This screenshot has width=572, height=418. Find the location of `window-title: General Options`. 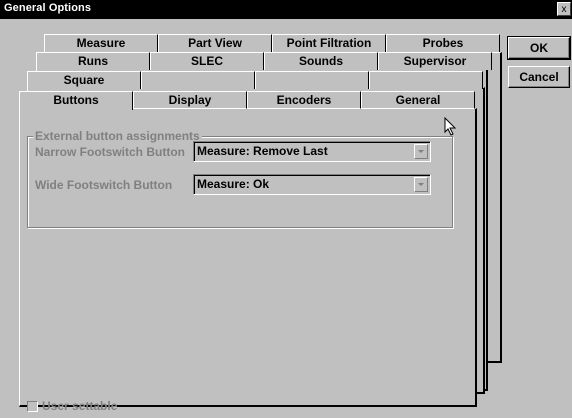

window-title: General Options is located at coordinates (48, 8).